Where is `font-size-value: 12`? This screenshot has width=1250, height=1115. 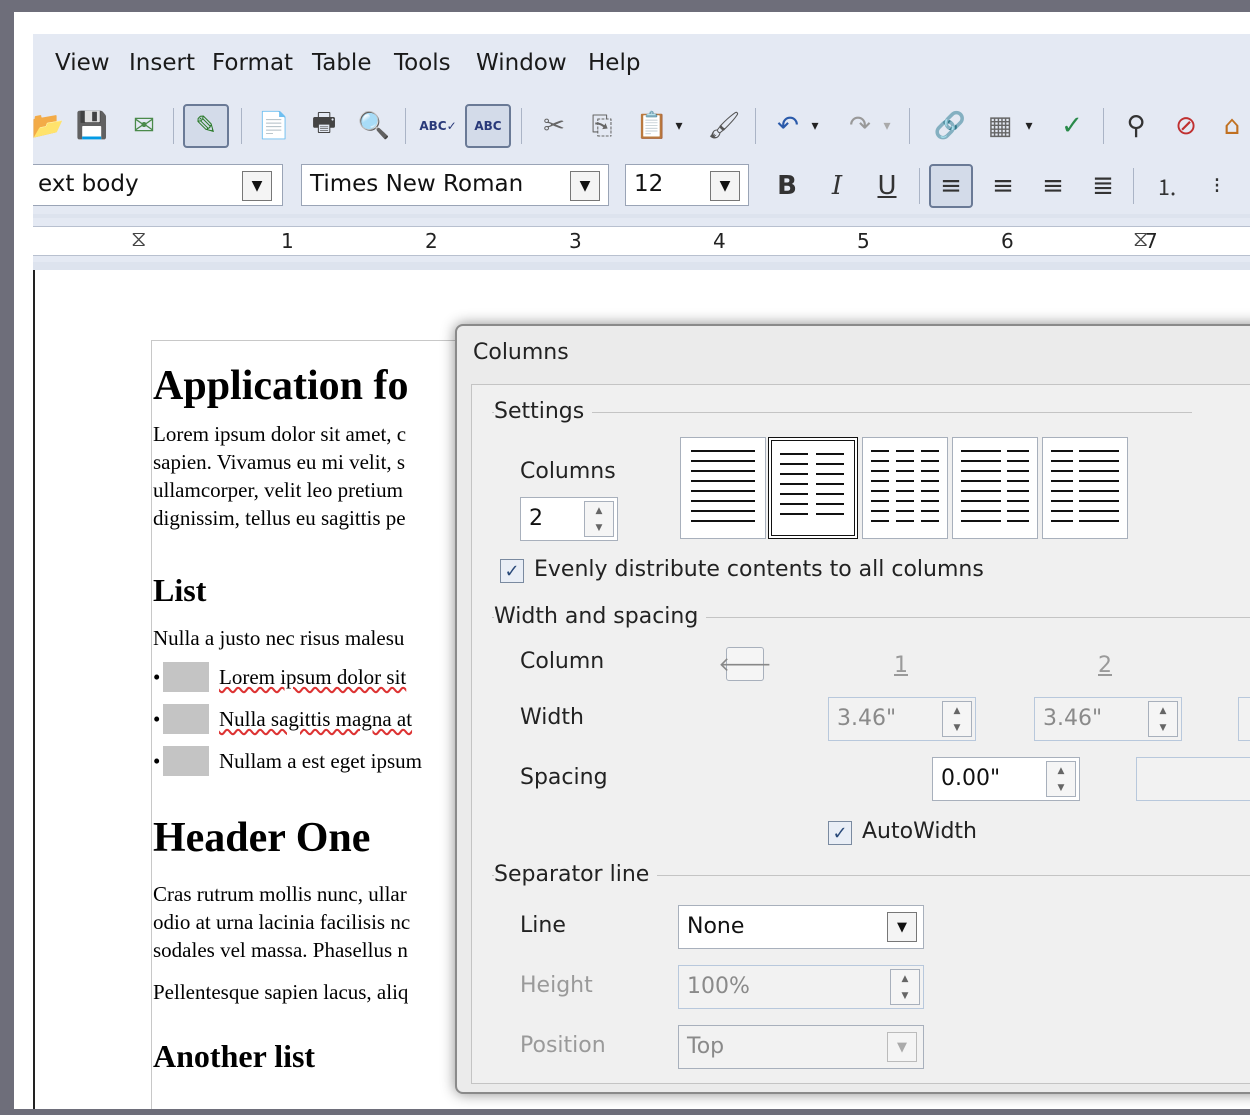
font-size-value: 12 is located at coordinates (649, 184).